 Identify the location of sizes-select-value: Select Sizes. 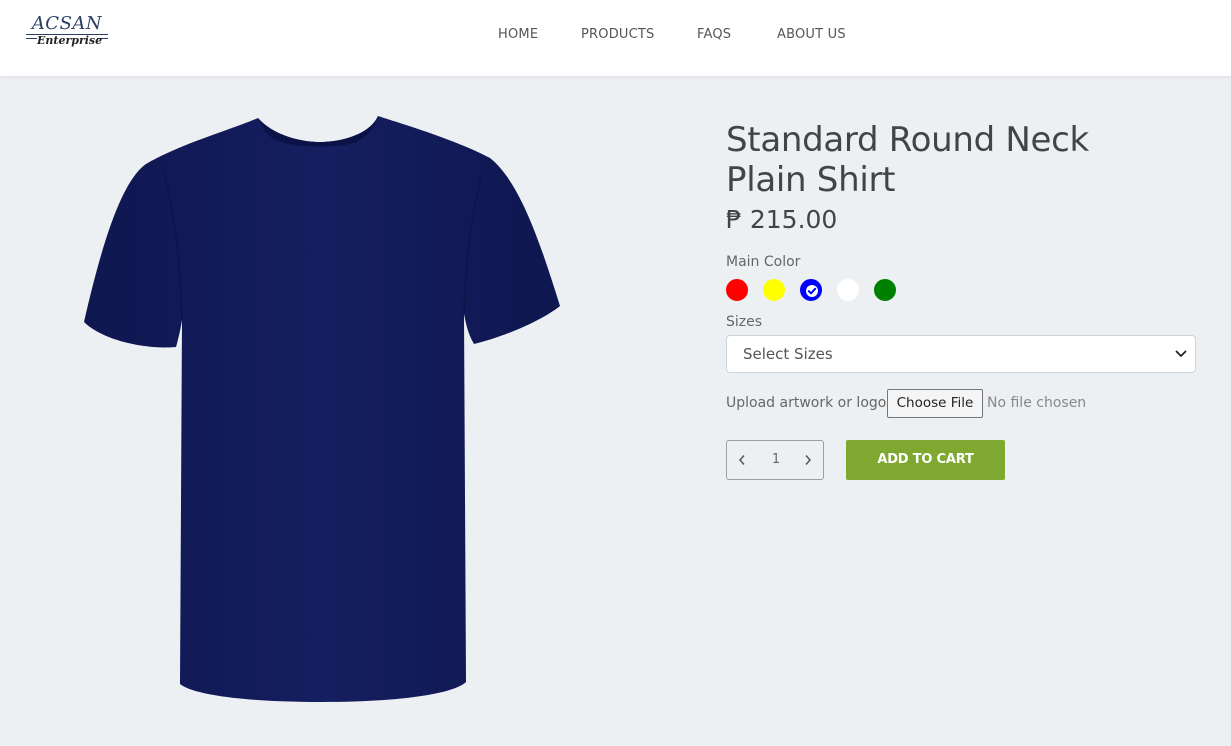
(788, 354).